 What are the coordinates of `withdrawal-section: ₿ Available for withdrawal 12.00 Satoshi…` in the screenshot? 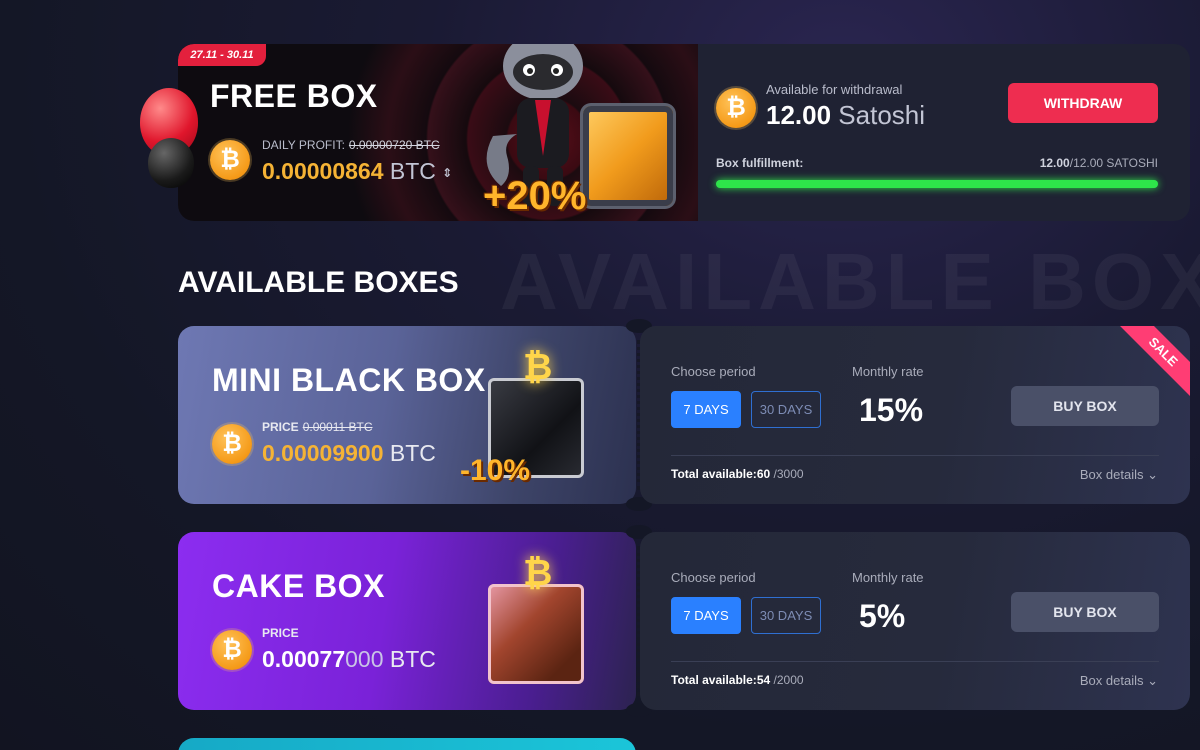 It's located at (953, 132).